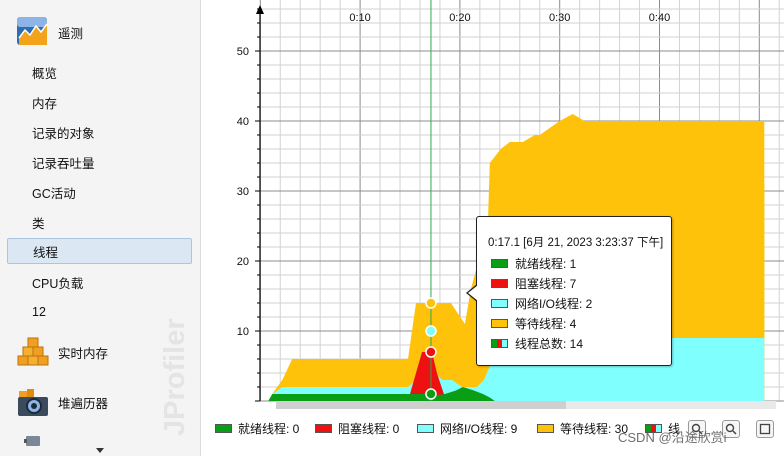  I want to click on section-heap-walker-label: 堆遍历器, so click(83, 403).